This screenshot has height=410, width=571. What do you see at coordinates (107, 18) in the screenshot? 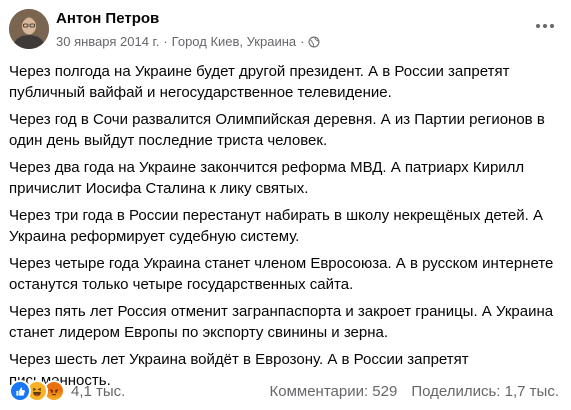
I see `author-name: Антон Петров` at bounding box center [107, 18].